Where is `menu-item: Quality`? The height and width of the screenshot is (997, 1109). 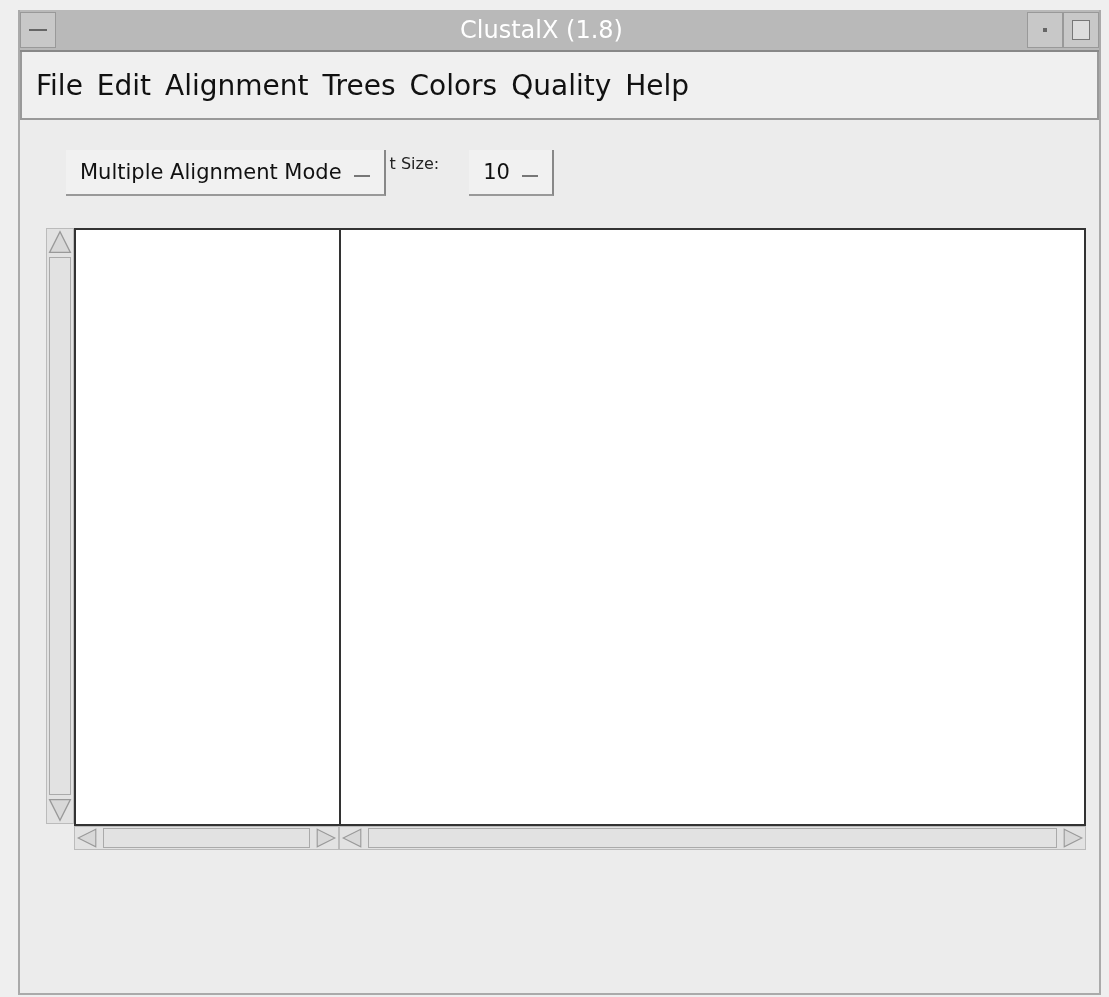
menu-item: Quality is located at coordinates (561, 85).